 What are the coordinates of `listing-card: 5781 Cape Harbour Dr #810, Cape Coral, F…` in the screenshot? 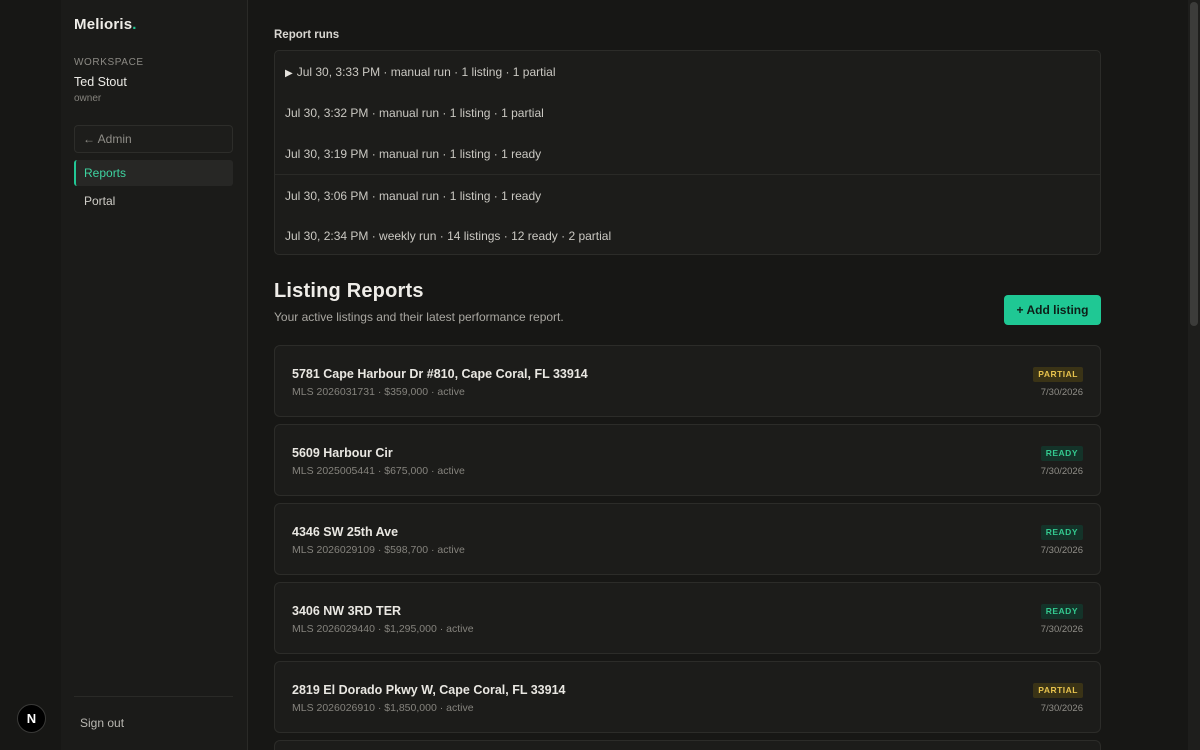 It's located at (687, 381).